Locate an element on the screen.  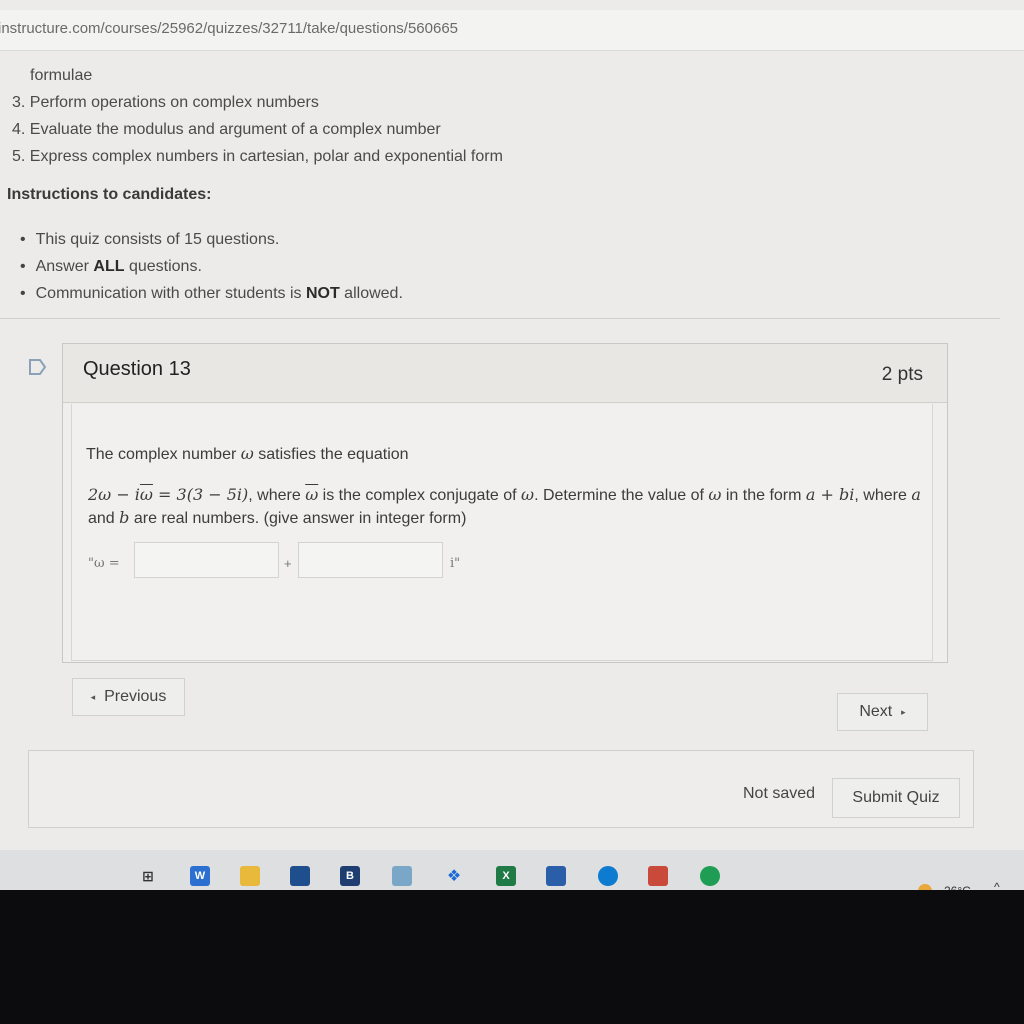
flag-question-icon is located at coordinates (38, 367).